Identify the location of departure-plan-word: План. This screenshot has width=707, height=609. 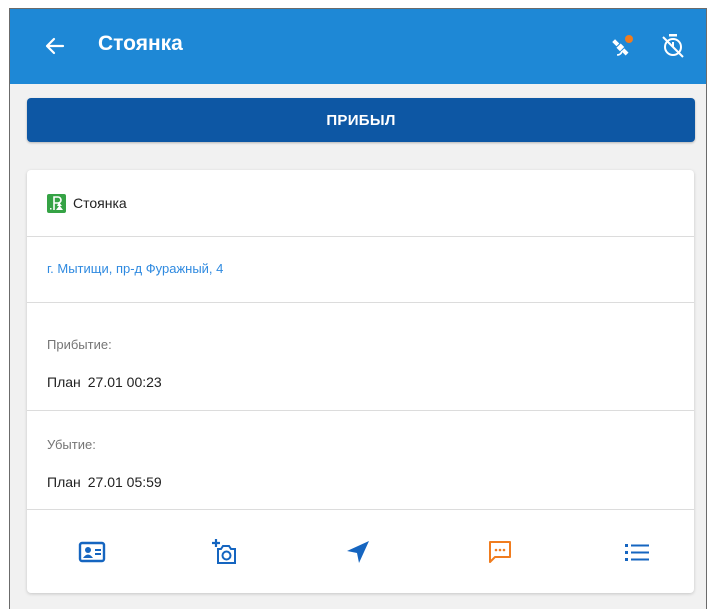
(64, 482).